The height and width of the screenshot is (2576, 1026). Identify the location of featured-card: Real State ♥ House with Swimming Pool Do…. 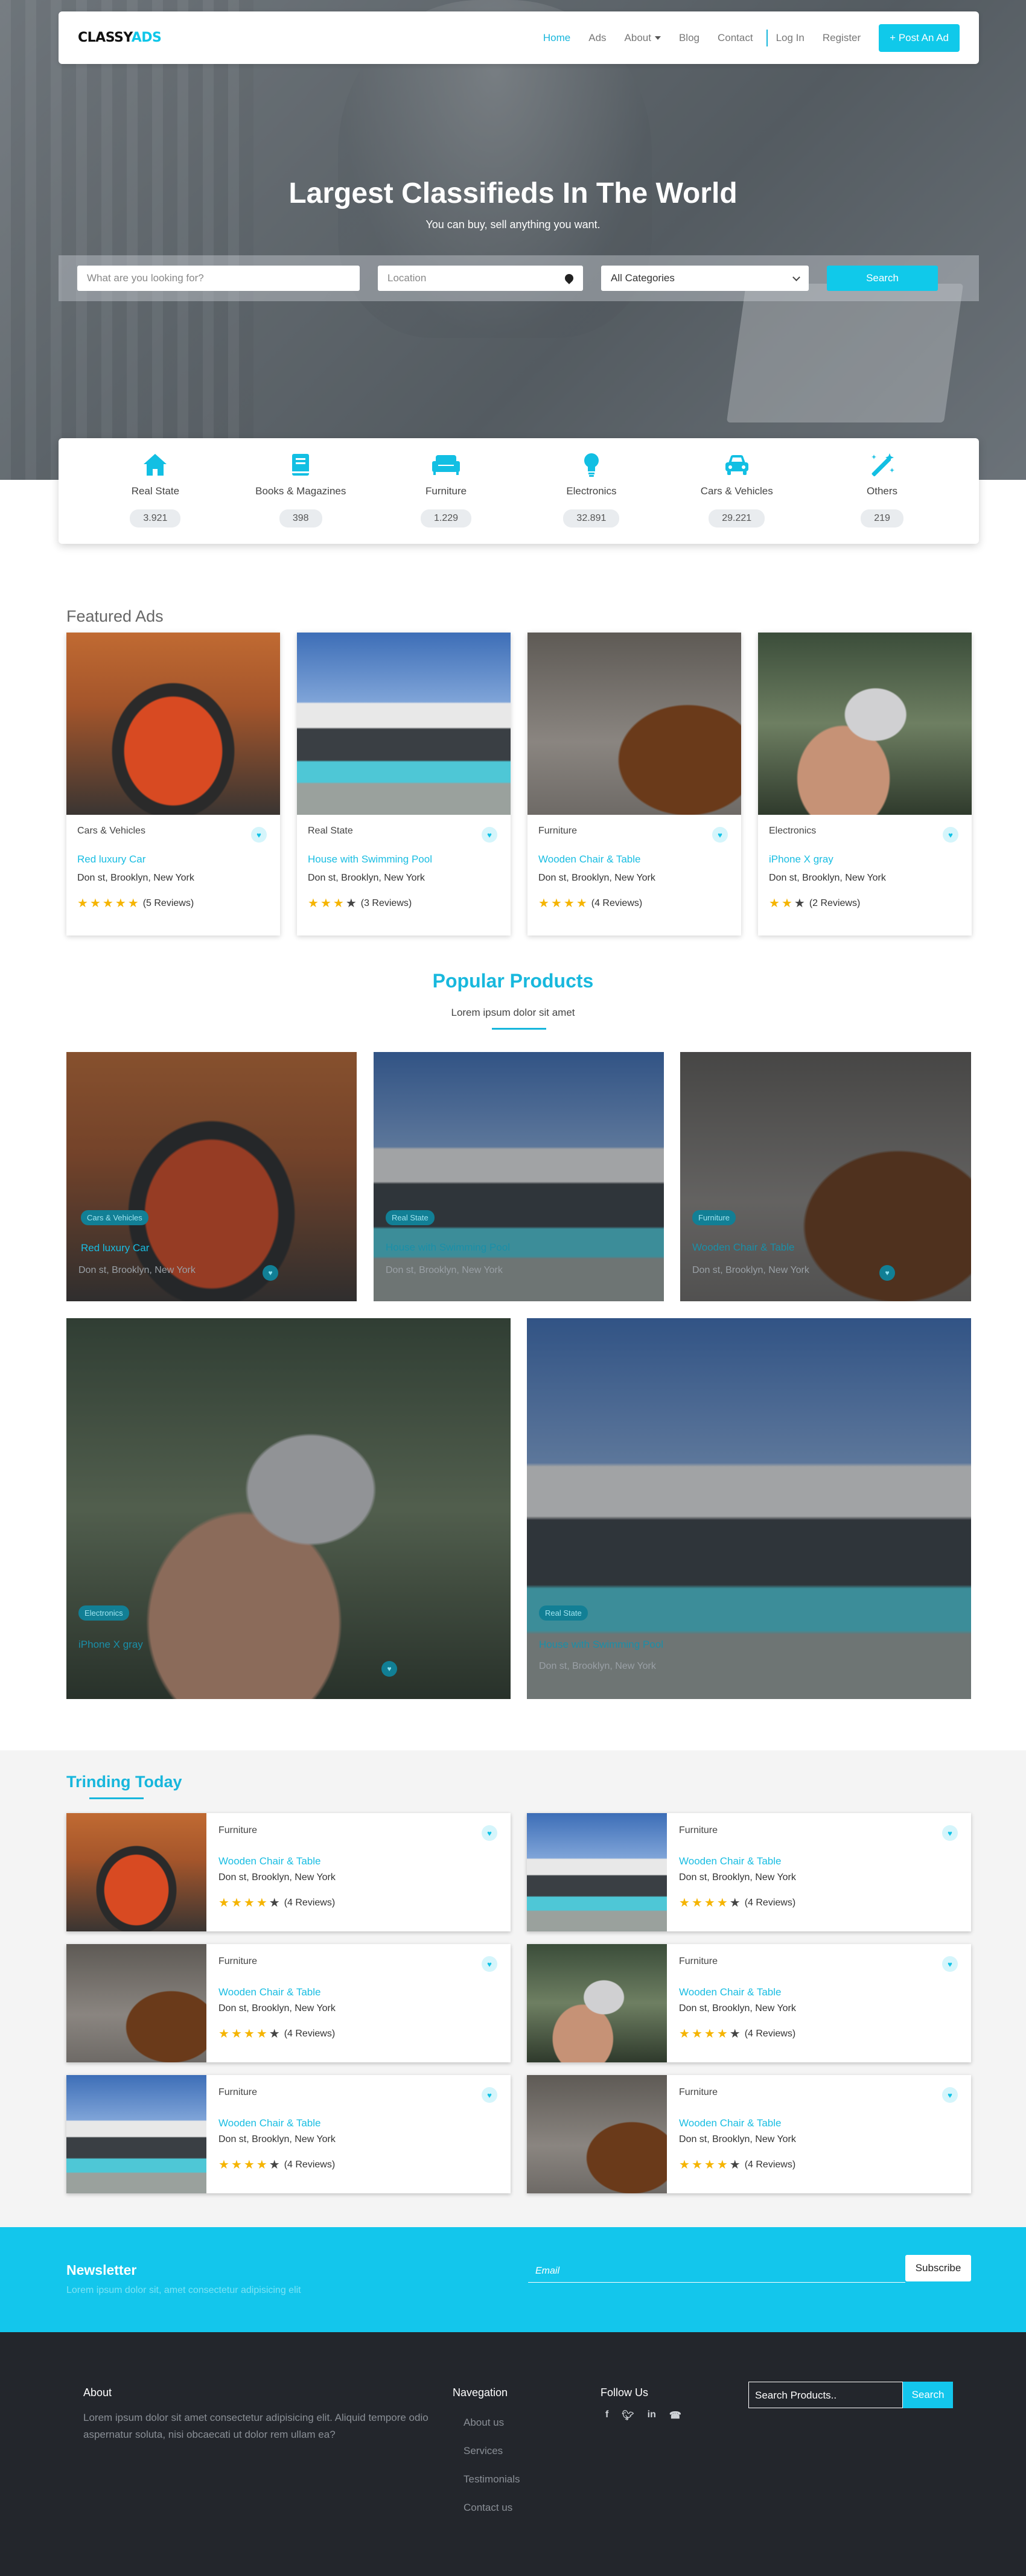
(404, 784).